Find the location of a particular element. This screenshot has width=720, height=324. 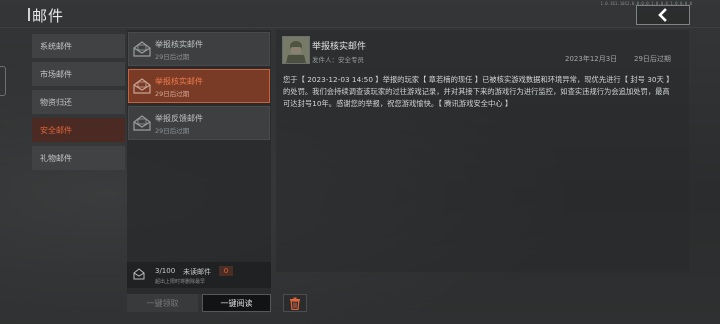

mailbox-capacity: 3/100 未读邮件 0 超出上限时将删除最早 is located at coordinates (199, 275).